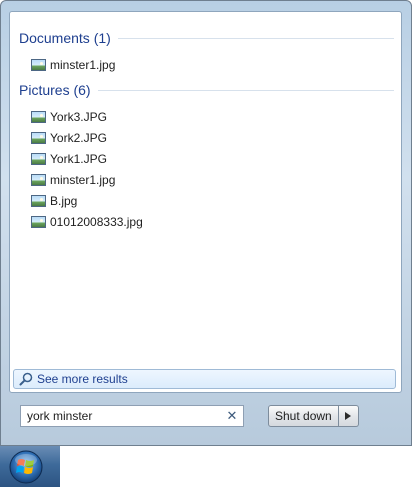 This screenshot has height=487, width=414. Describe the element at coordinates (64, 200) in the screenshot. I see `result-item-label: B.jpg` at that location.